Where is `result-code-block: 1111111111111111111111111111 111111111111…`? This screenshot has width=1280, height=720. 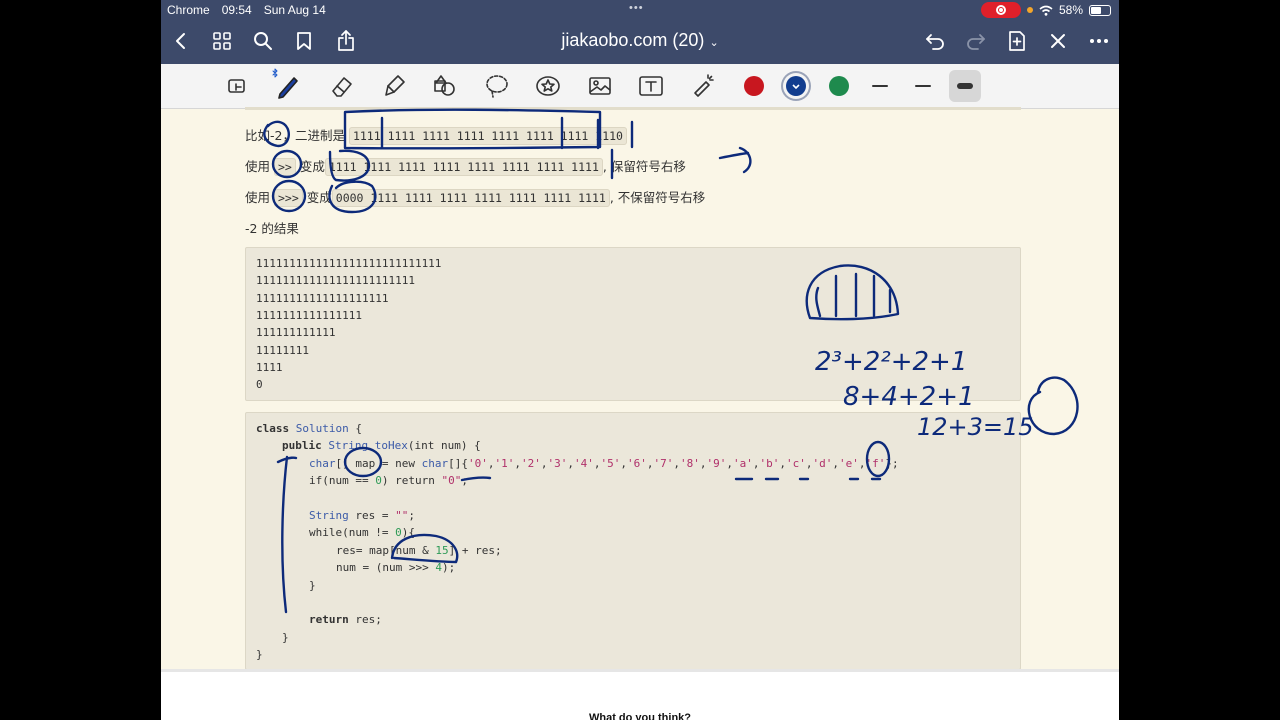 result-code-block: 1111111111111111111111111111 111111111111… is located at coordinates (633, 324).